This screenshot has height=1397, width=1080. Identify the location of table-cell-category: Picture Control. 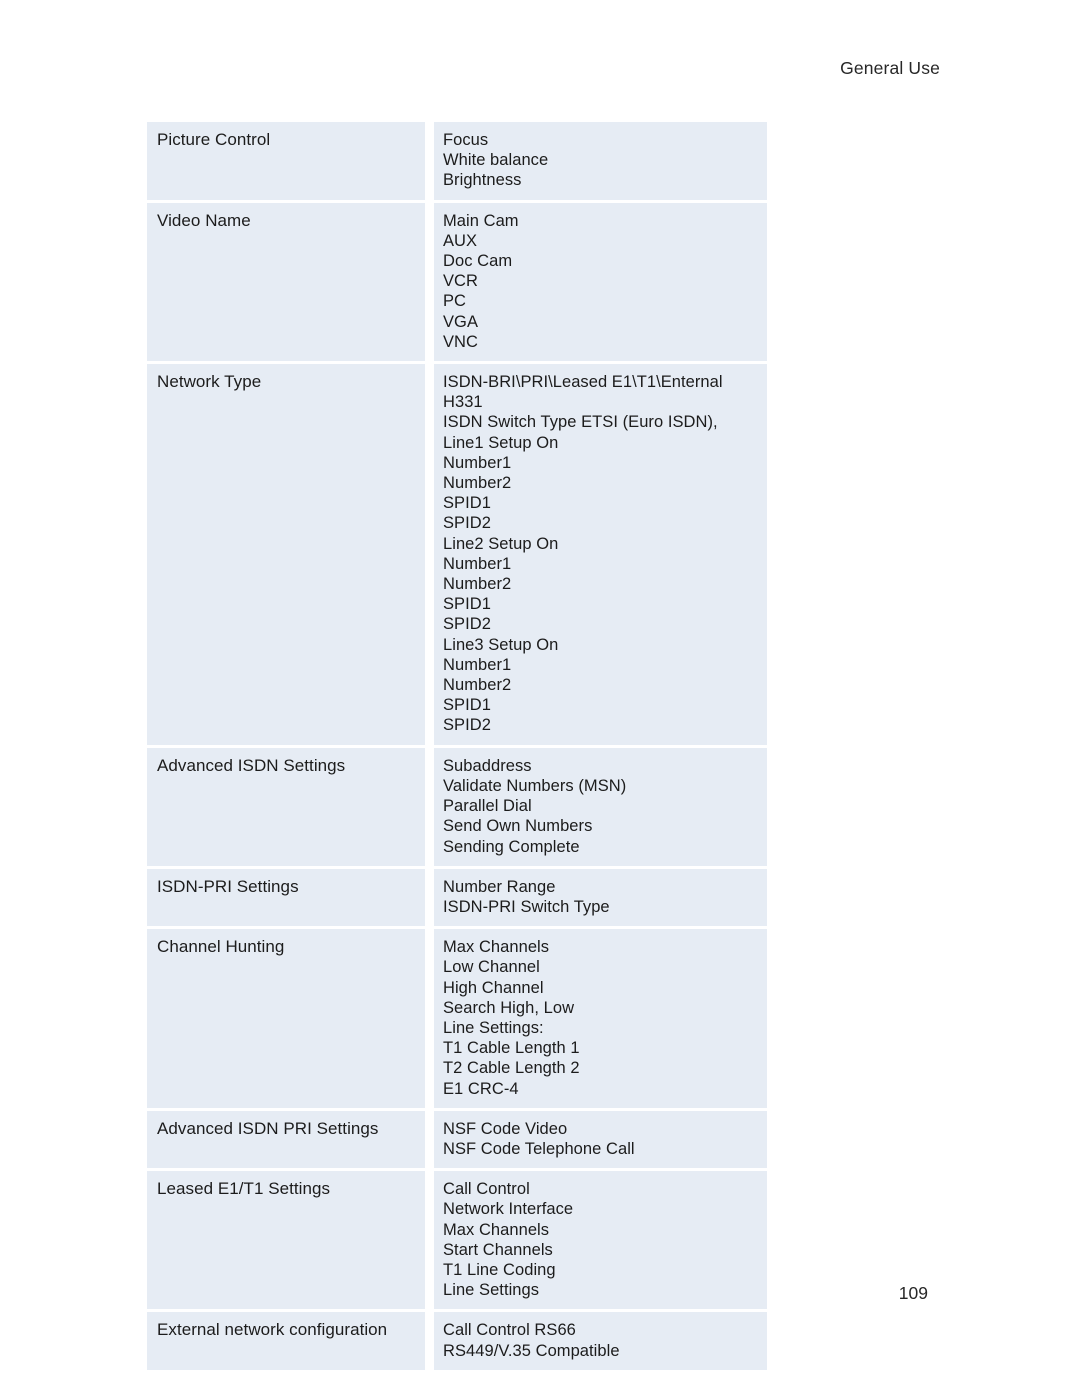
(286, 161).